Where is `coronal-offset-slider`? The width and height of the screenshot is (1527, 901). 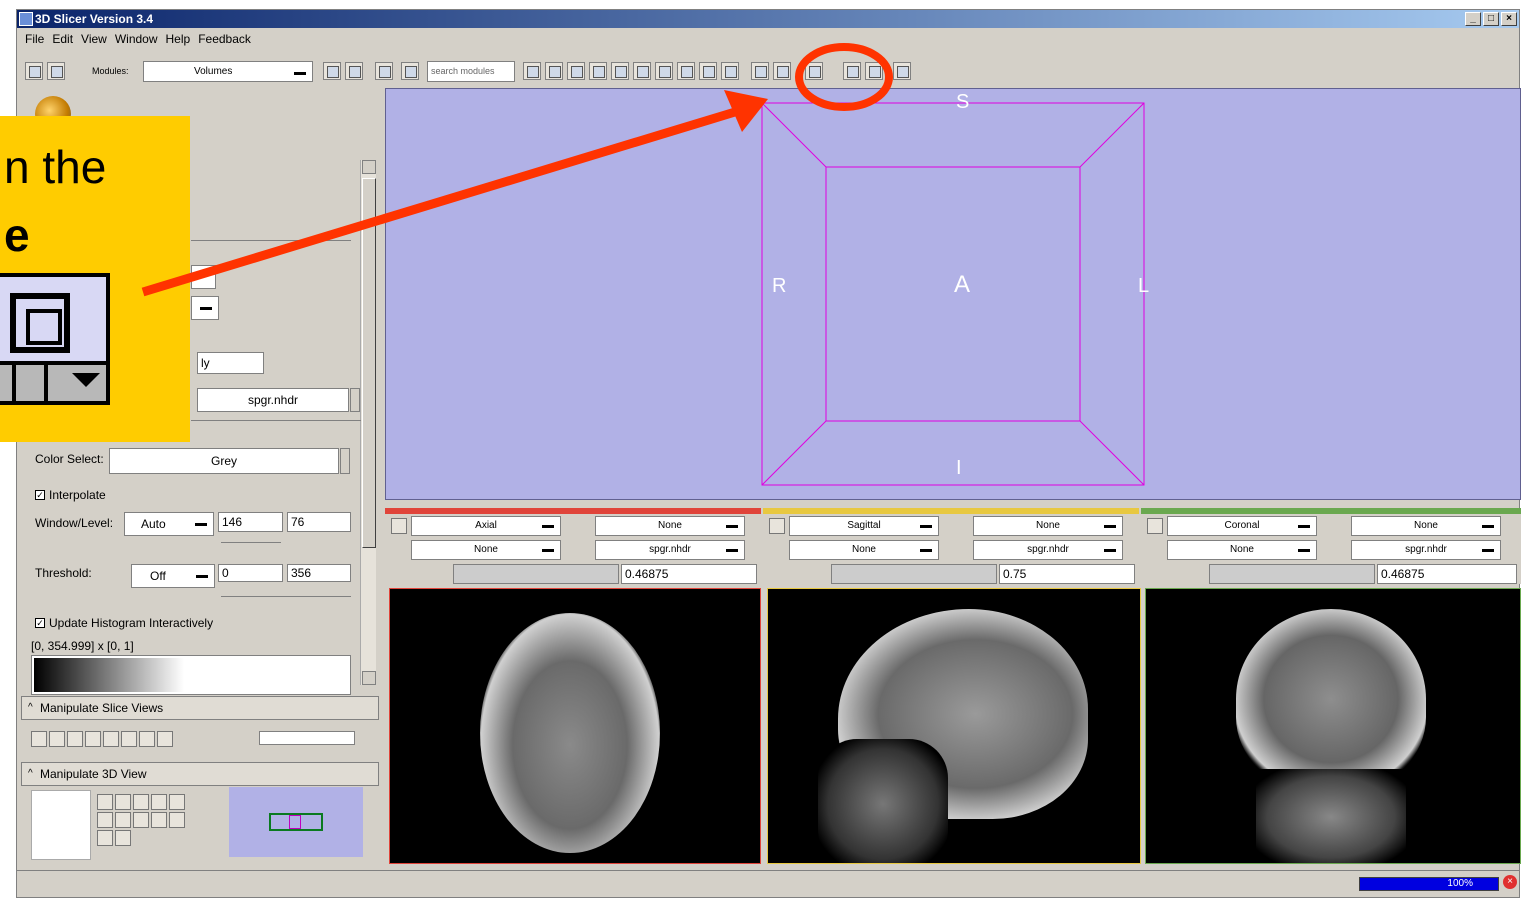 coronal-offset-slider is located at coordinates (1292, 574).